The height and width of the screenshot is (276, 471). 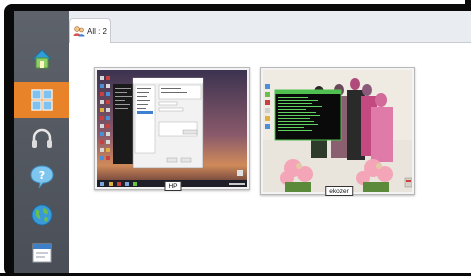 I want to click on tab-all: All : 2, so click(x=90, y=30).